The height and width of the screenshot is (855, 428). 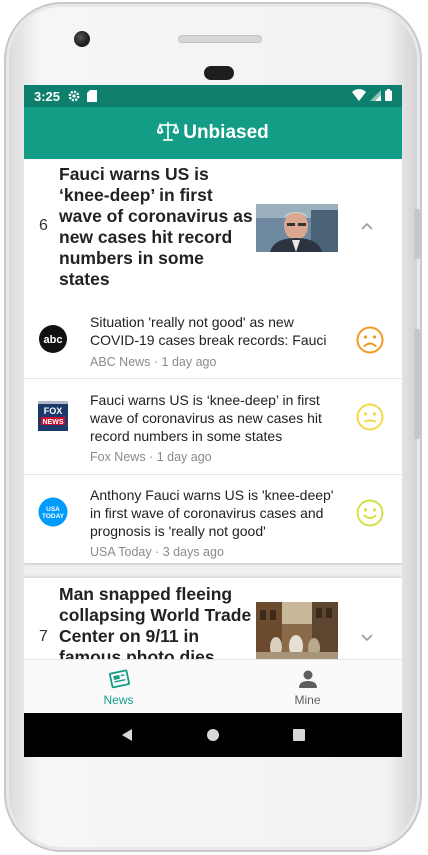 I want to click on home-icon, so click(x=213, y=735).